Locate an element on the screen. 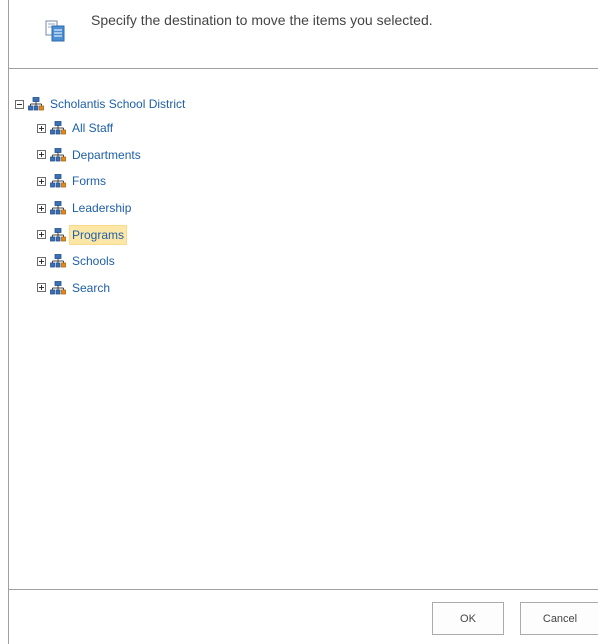 The height and width of the screenshot is (644, 598). tree-node-label-selected: Programs is located at coordinates (98, 234).